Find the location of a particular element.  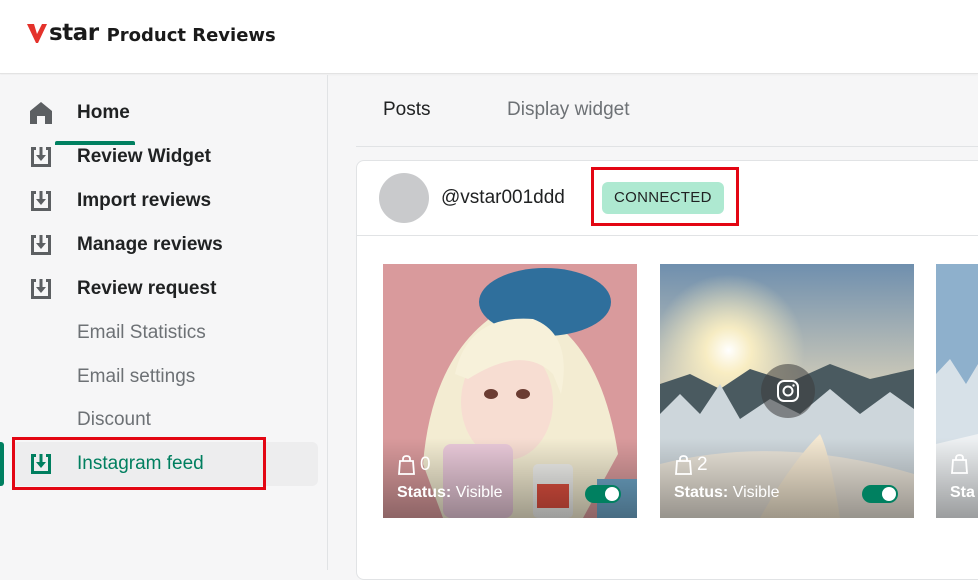

sidebar-item-manage-reviews: Manage reviews is located at coordinates (164, 245).